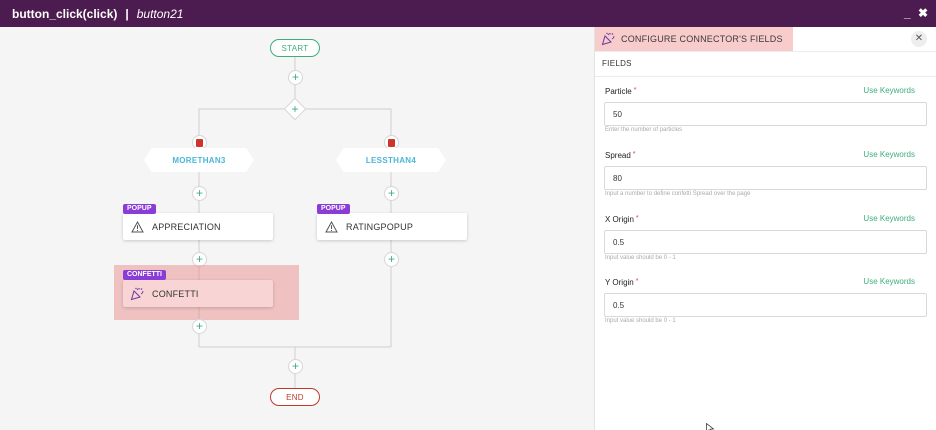 The height and width of the screenshot is (430, 936). I want to click on mouse-cursor-icon, so click(710, 426).